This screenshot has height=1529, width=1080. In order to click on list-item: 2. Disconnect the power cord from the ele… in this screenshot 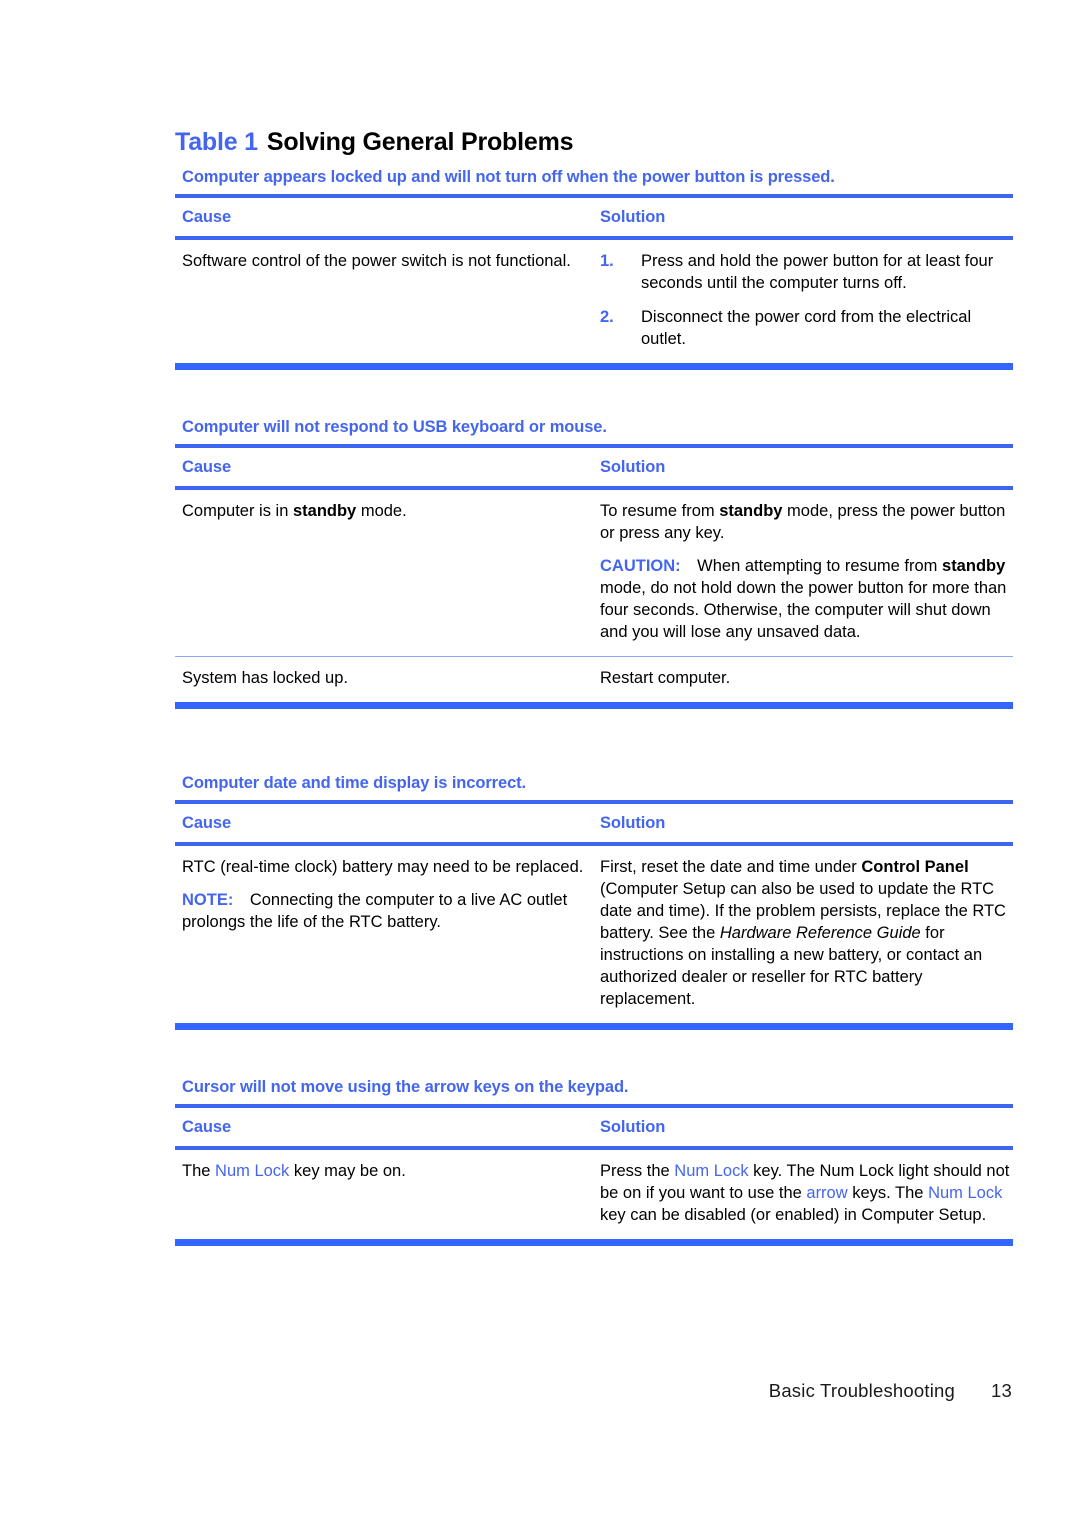, I will do `click(806, 329)`.